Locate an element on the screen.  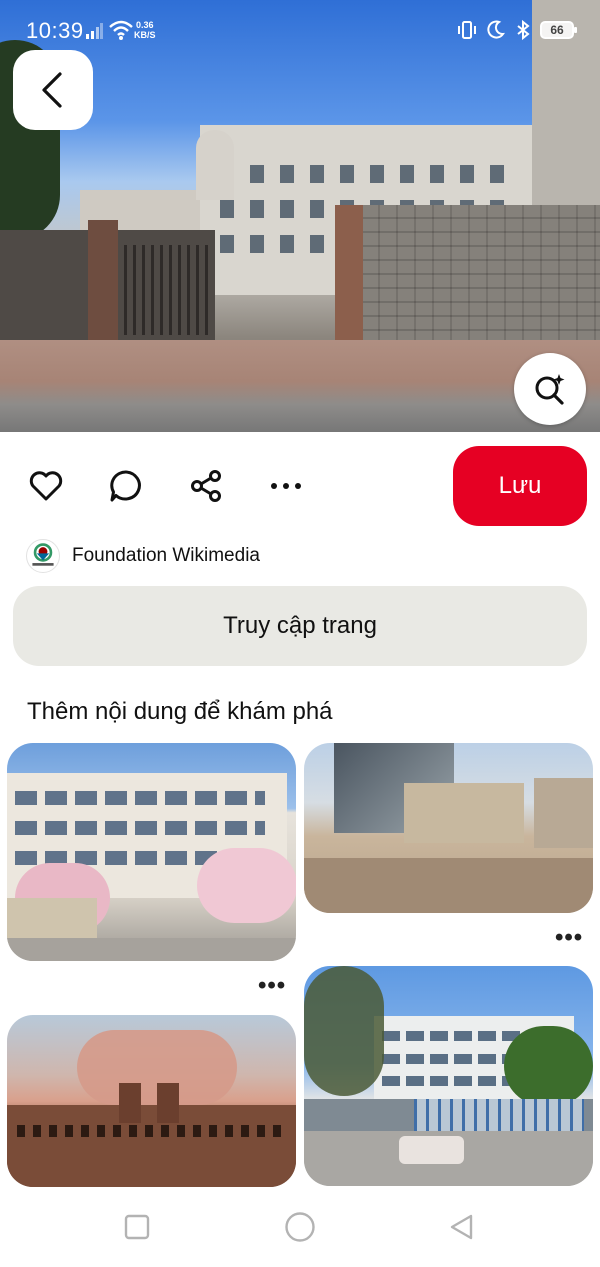
like-button is located at coordinates (46, 486).